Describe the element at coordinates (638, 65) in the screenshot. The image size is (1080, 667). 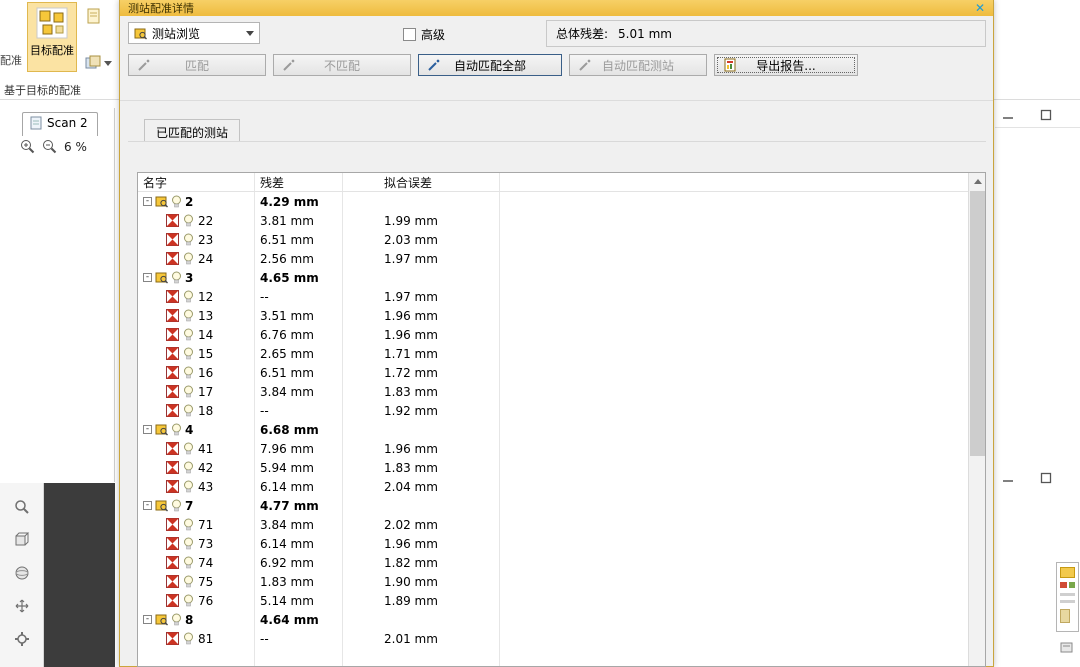
I see `auto-match-station-button: 自动匹配测站` at that location.